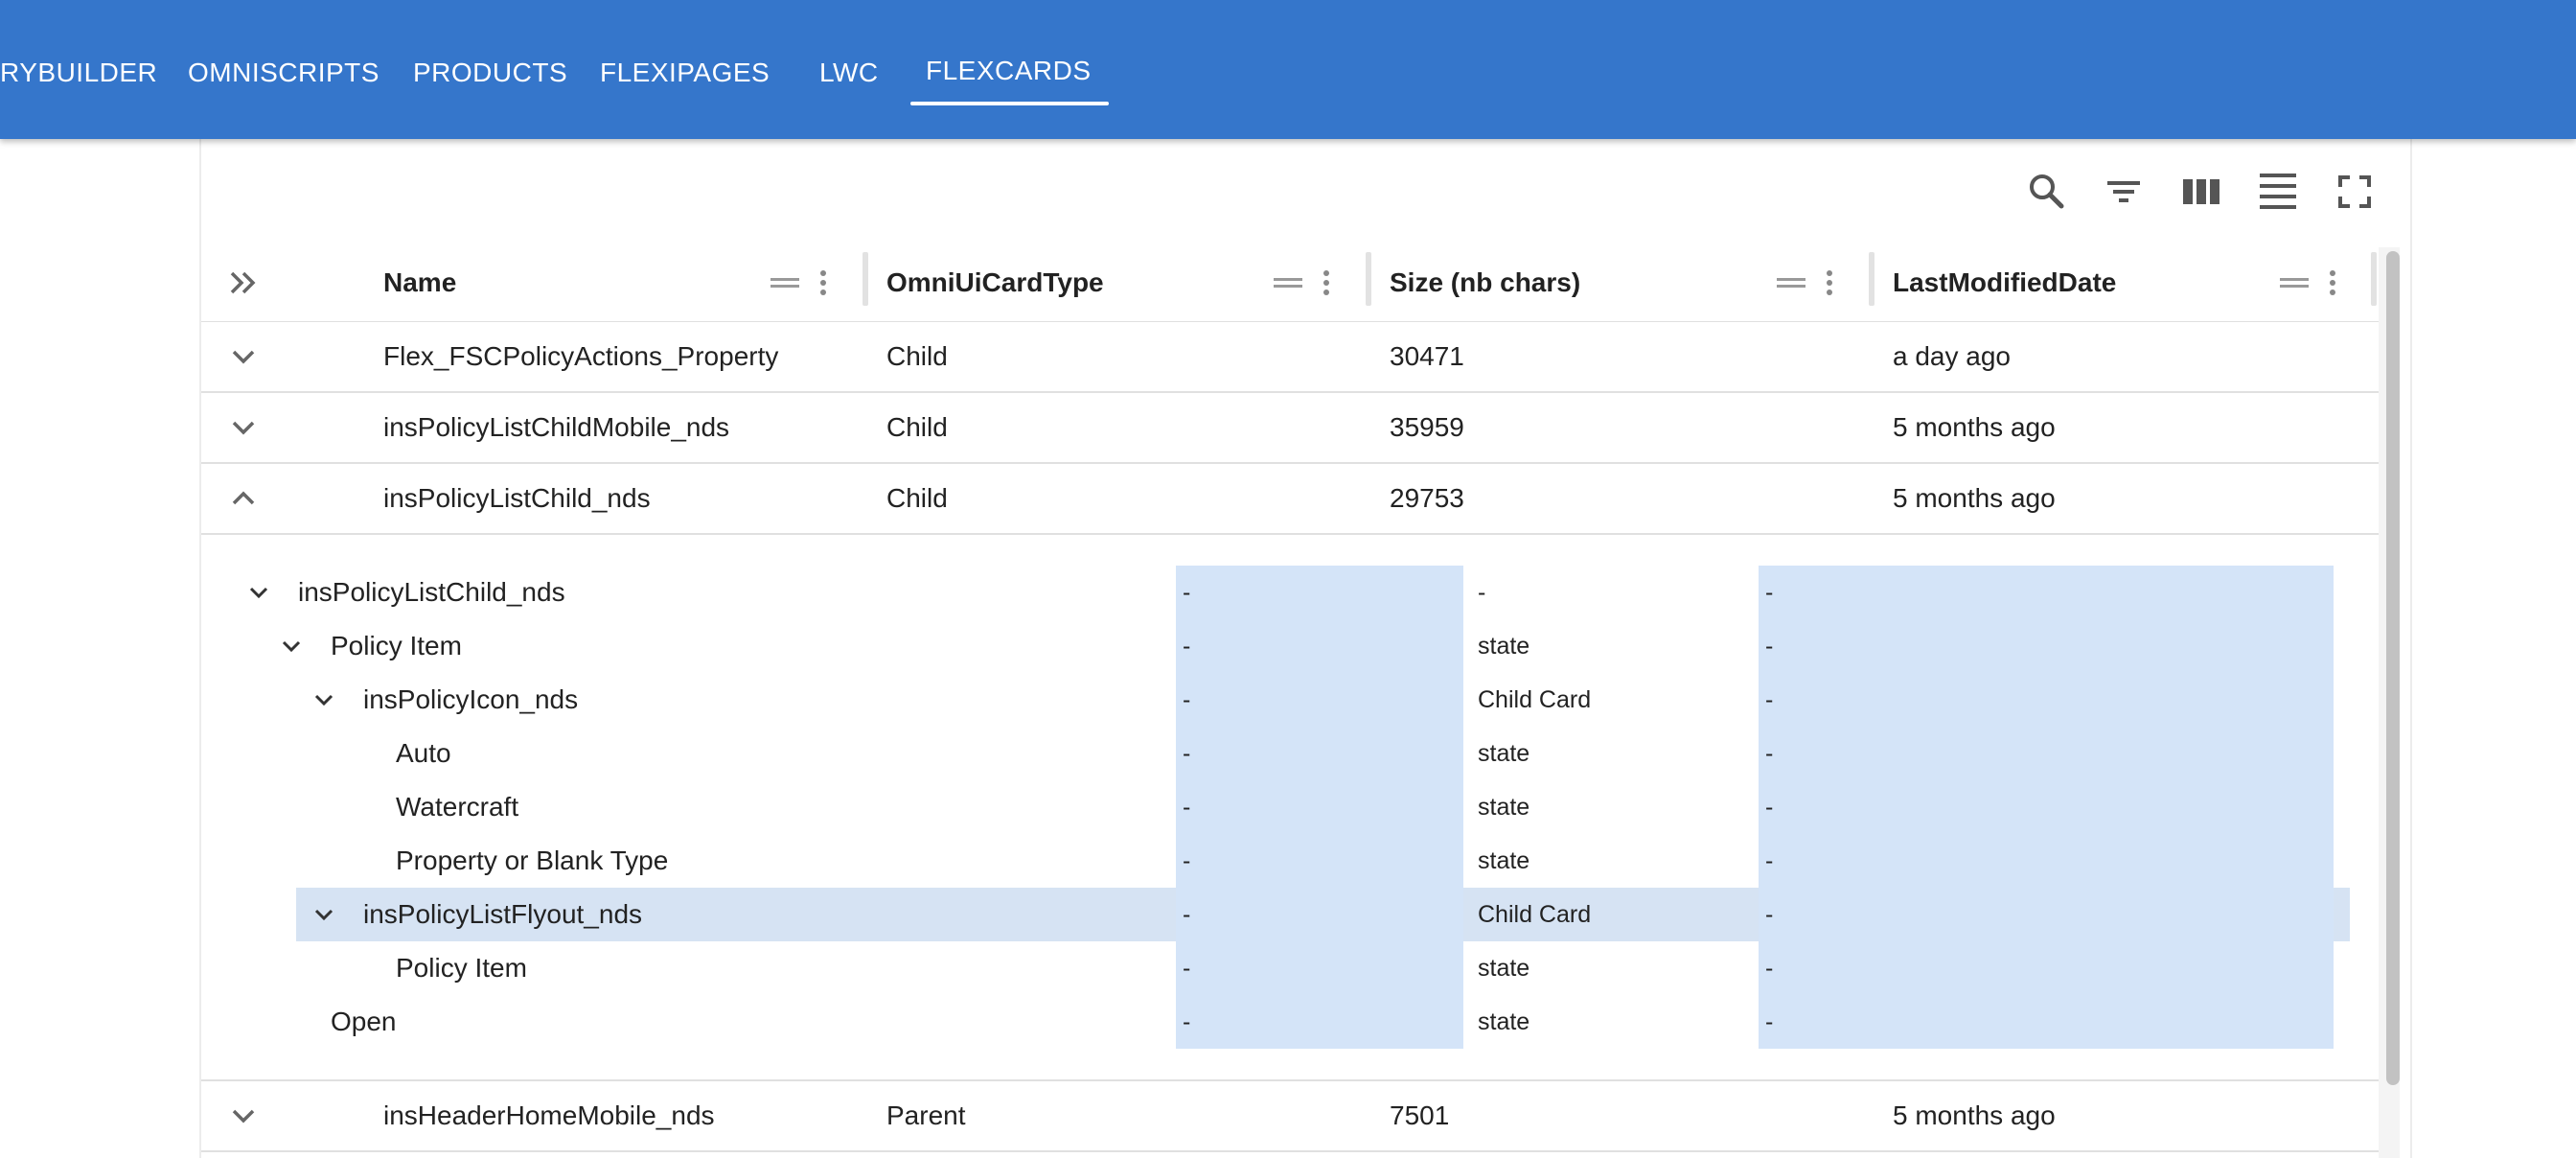  Describe the element at coordinates (2047, 192) in the screenshot. I see `search-icon` at that location.